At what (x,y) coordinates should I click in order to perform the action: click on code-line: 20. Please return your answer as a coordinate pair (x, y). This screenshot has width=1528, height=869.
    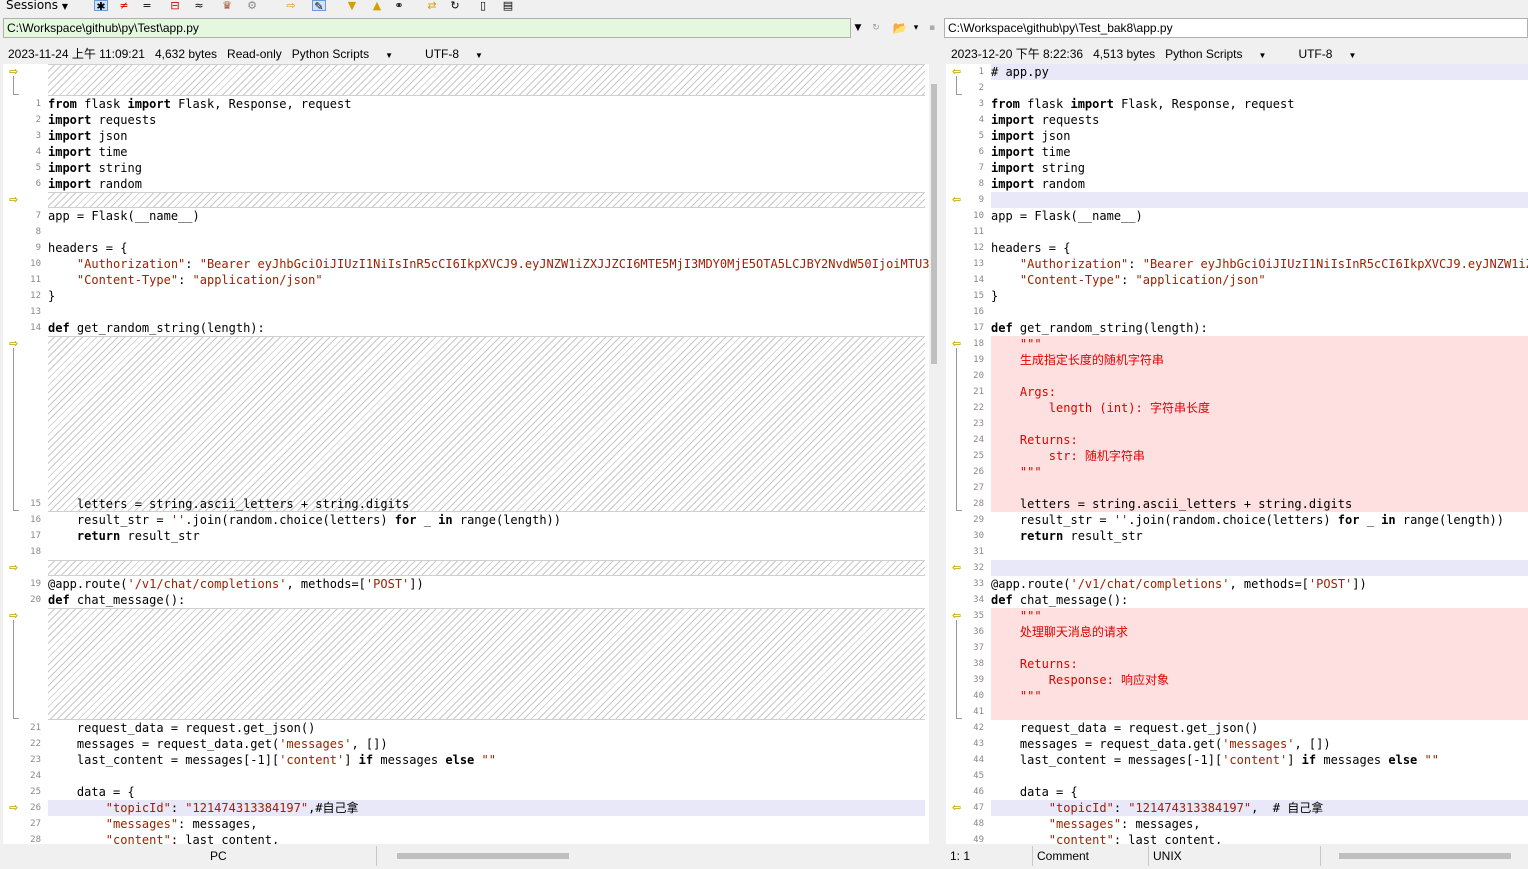
    Looking at the image, I should click on (1237, 376).